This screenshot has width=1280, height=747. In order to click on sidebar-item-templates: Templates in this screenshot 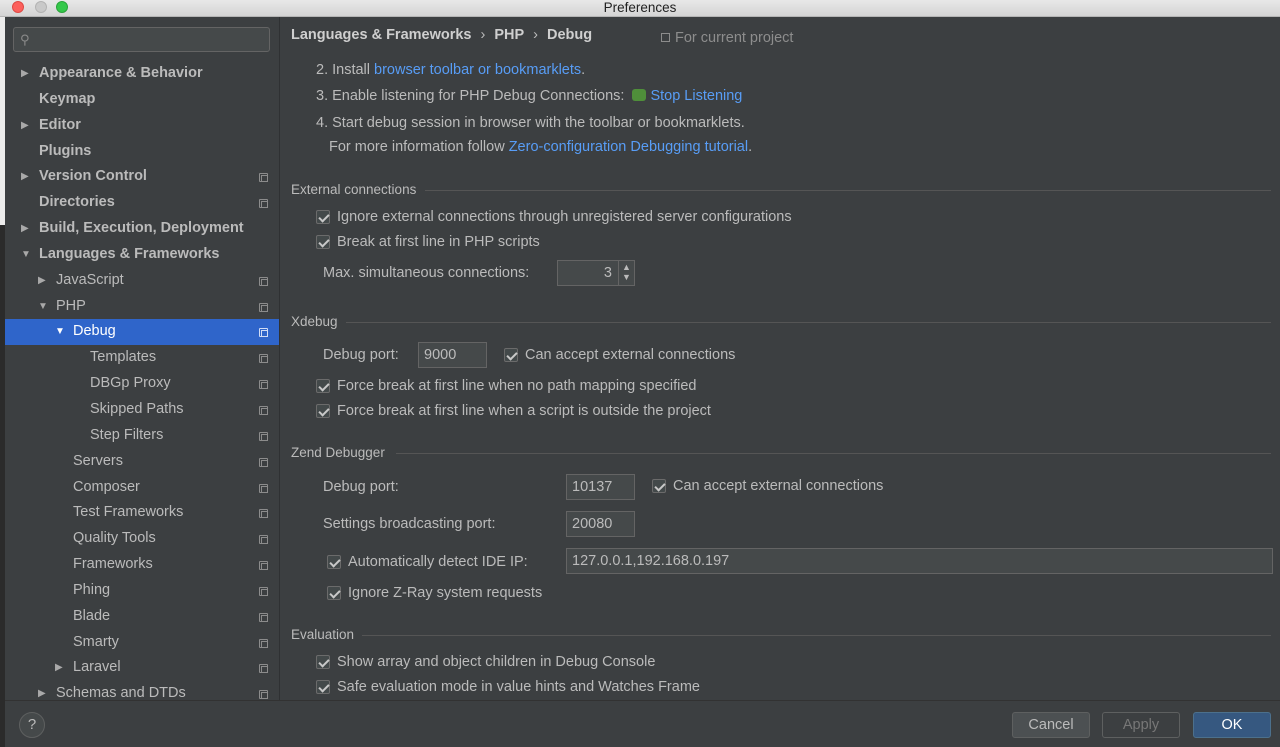, I will do `click(142, 358)`.